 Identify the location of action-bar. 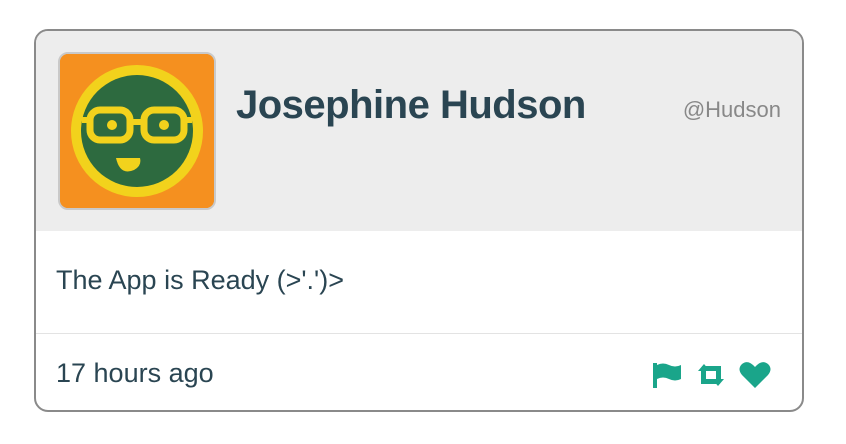
(711, 375).